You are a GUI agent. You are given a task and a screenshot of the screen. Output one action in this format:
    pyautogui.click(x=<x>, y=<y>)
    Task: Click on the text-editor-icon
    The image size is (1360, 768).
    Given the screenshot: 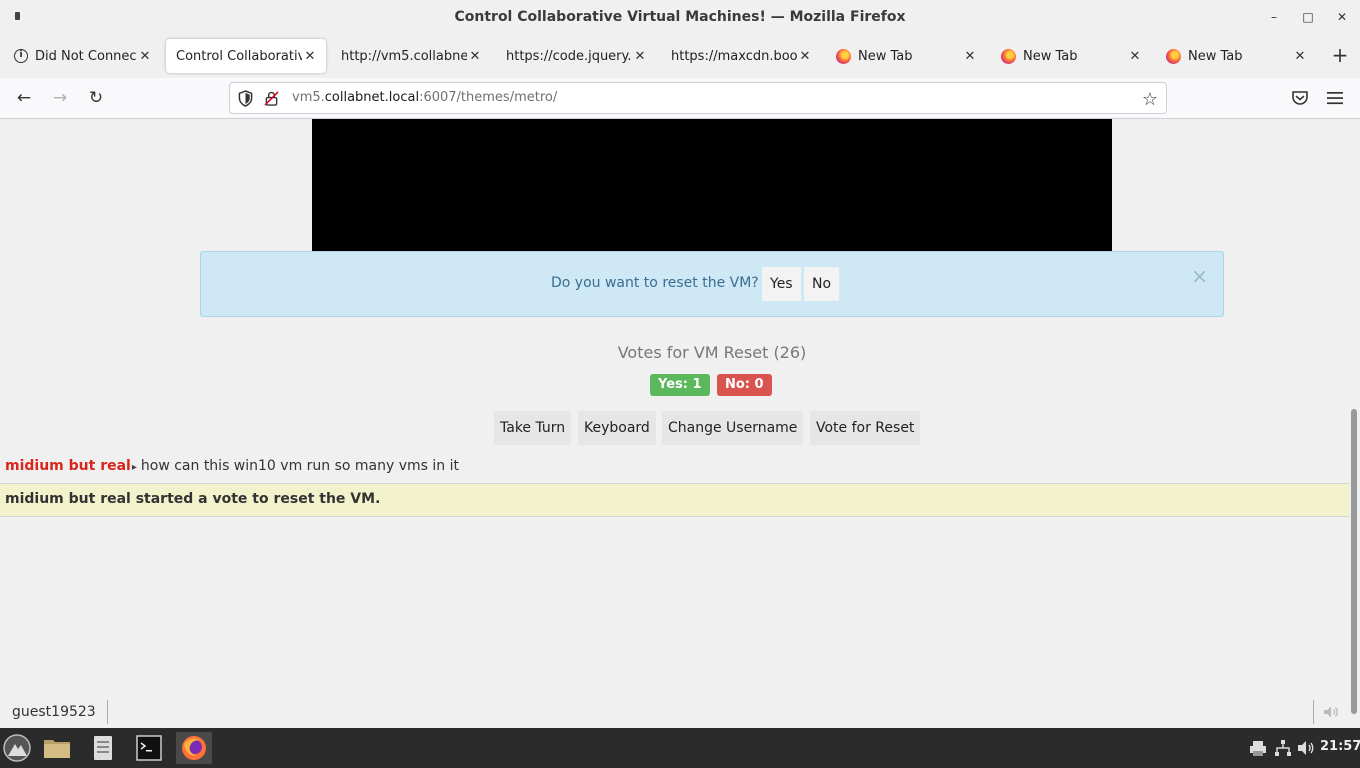 What is the action you would take?
    pyautogui.click(x=103, y=748)
    